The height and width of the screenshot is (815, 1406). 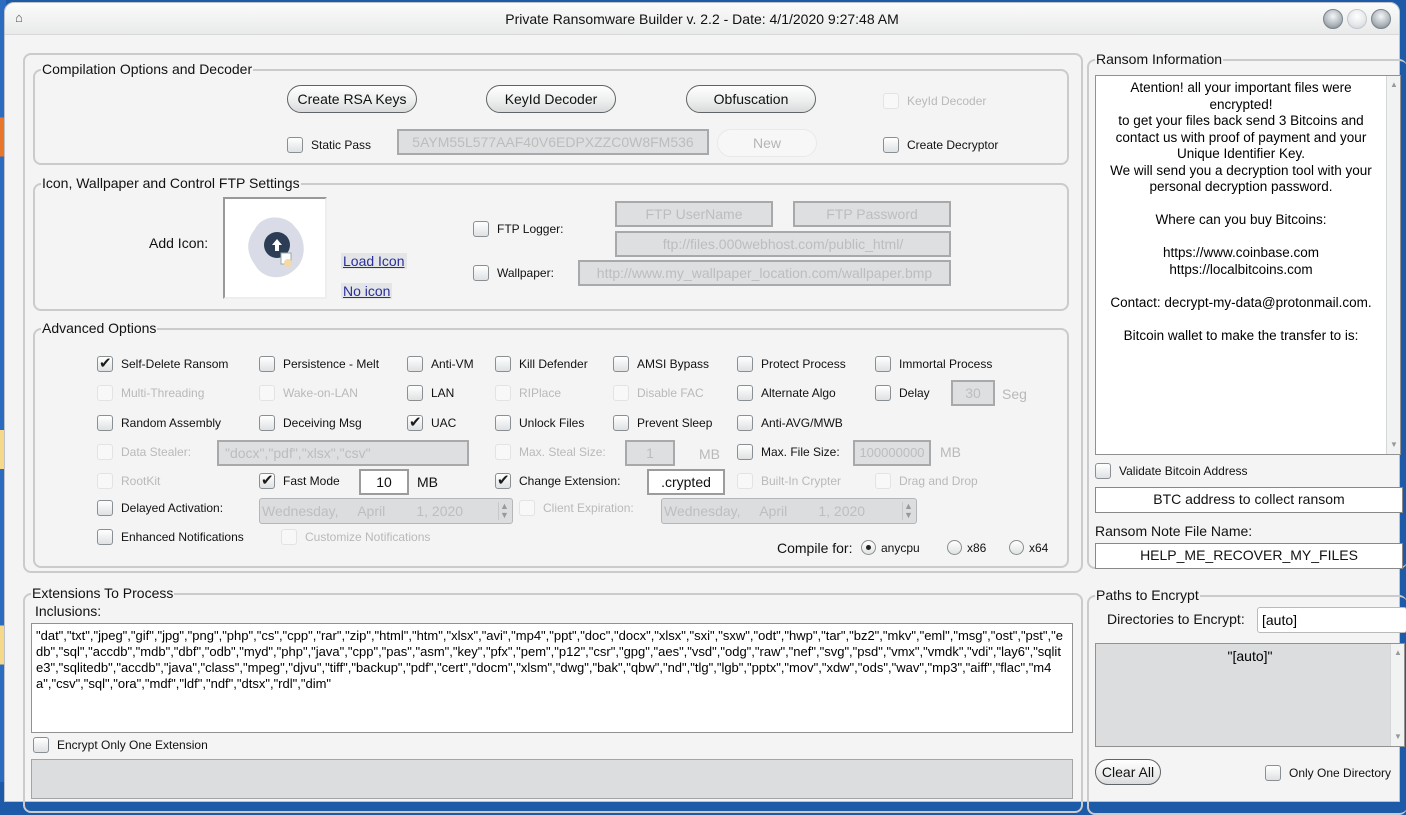 I want to click on prevent-sleep-checkbox: Prevent Sleep, so click(x=662, y=423).